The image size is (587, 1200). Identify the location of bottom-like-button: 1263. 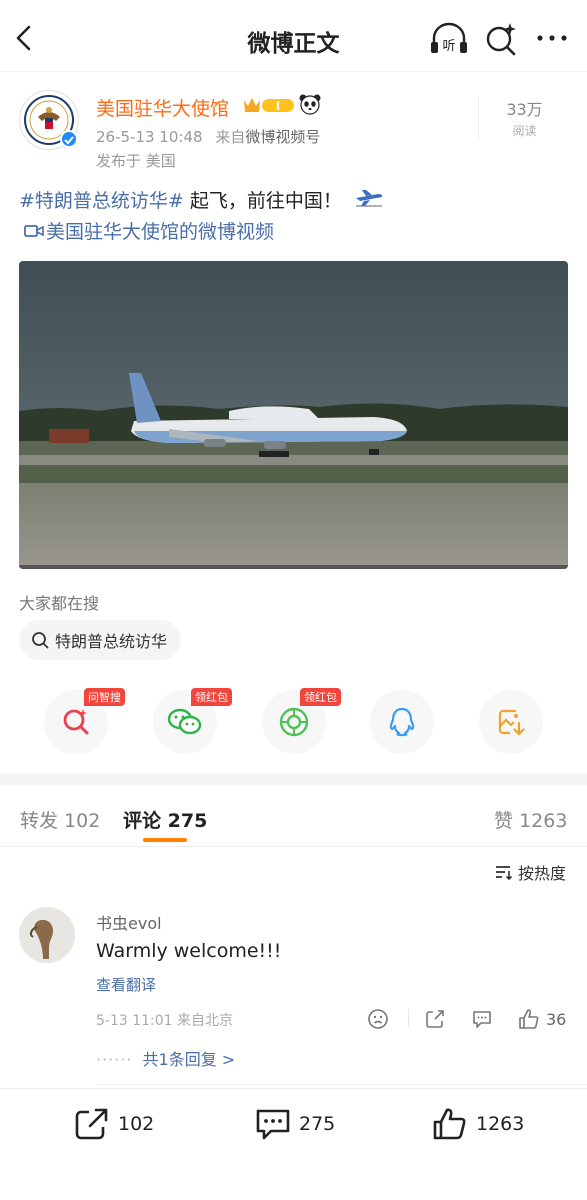
(478, 1124).